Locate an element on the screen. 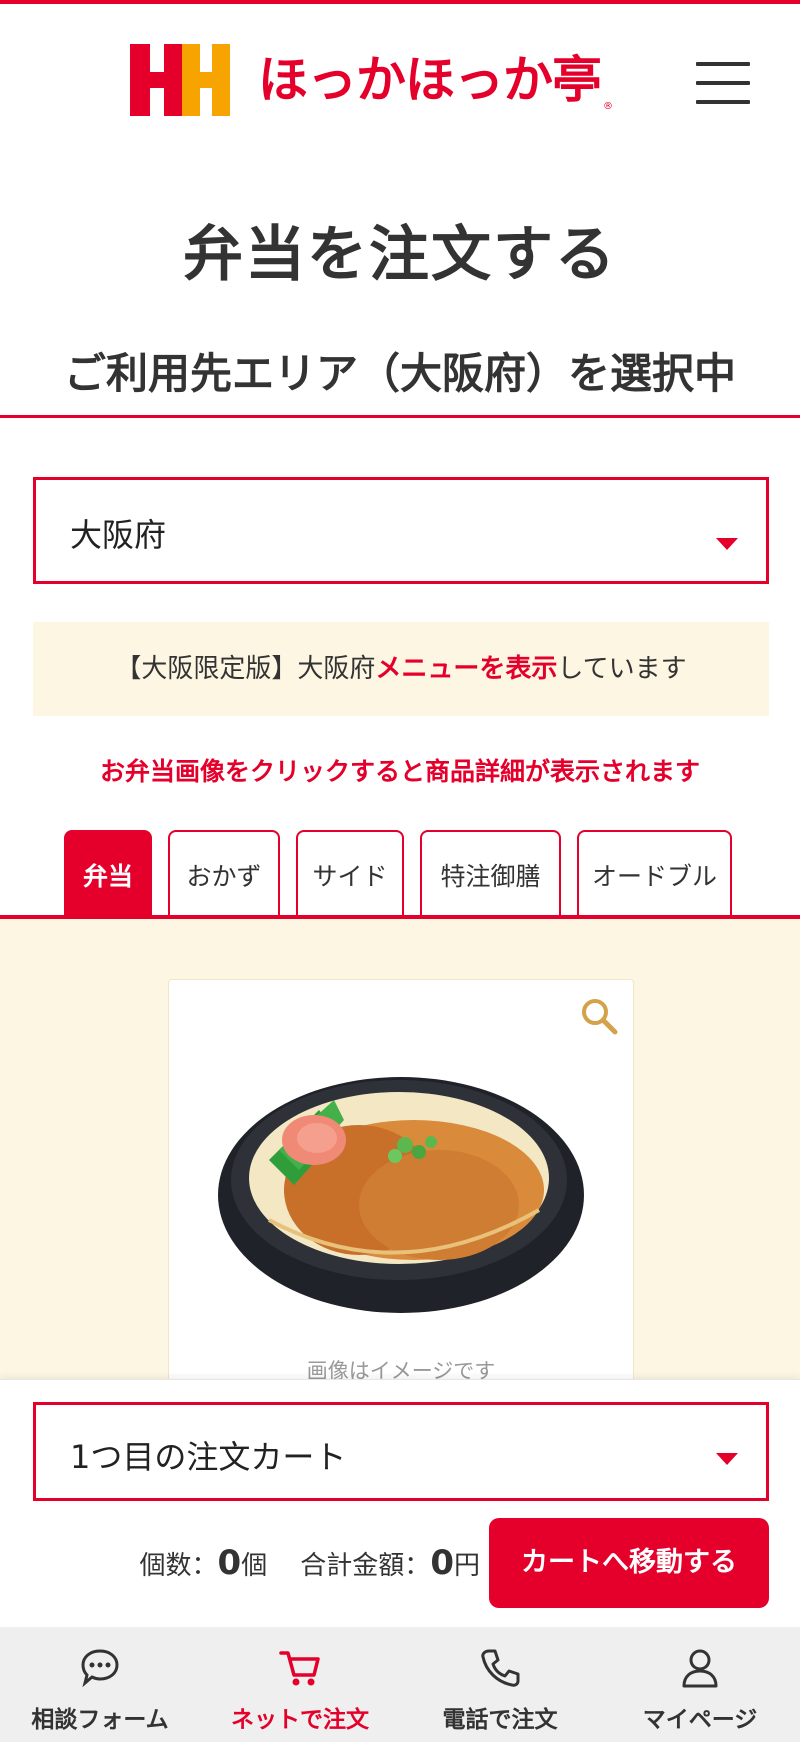 Image resolution: width=800 pixels, height=1742 pixels. bottom-navigation: 相談フォーム ネットで注文 電話で注文 マイページ is located at coordinates (400, 1684).